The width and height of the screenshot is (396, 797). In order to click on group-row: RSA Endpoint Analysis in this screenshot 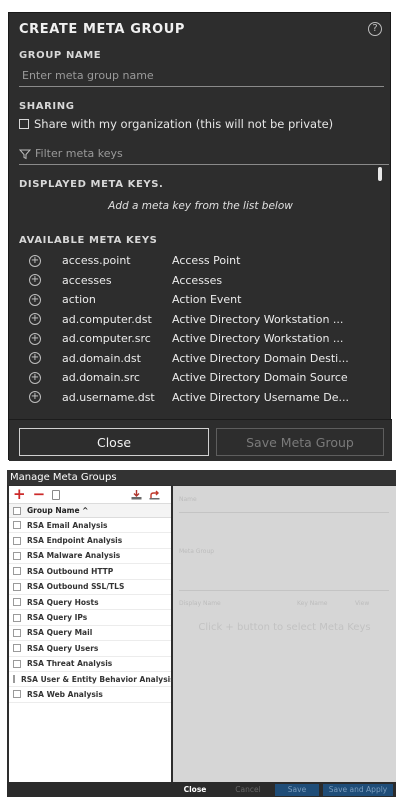, I will do `click(90, 541)`.